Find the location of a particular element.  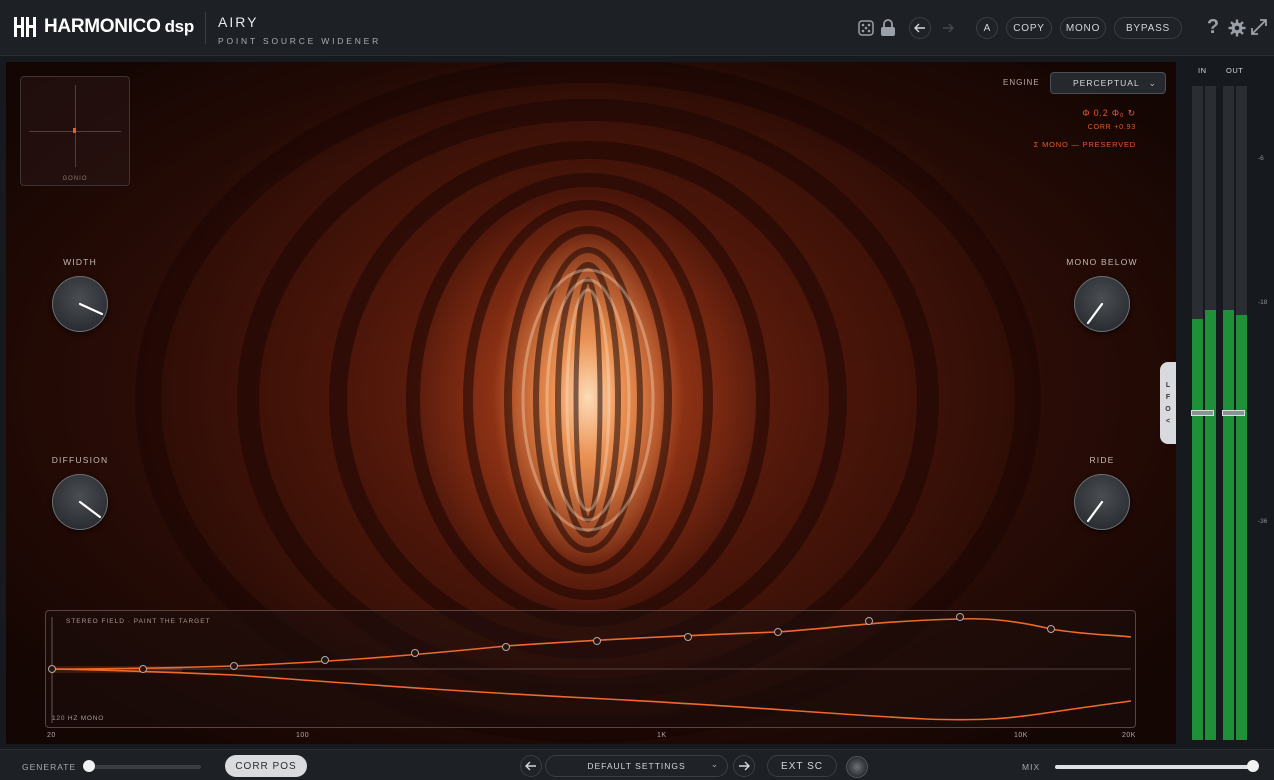

preset-select: DEFAULT SETTINGS ⌄ is located at coordinates (636, 766).